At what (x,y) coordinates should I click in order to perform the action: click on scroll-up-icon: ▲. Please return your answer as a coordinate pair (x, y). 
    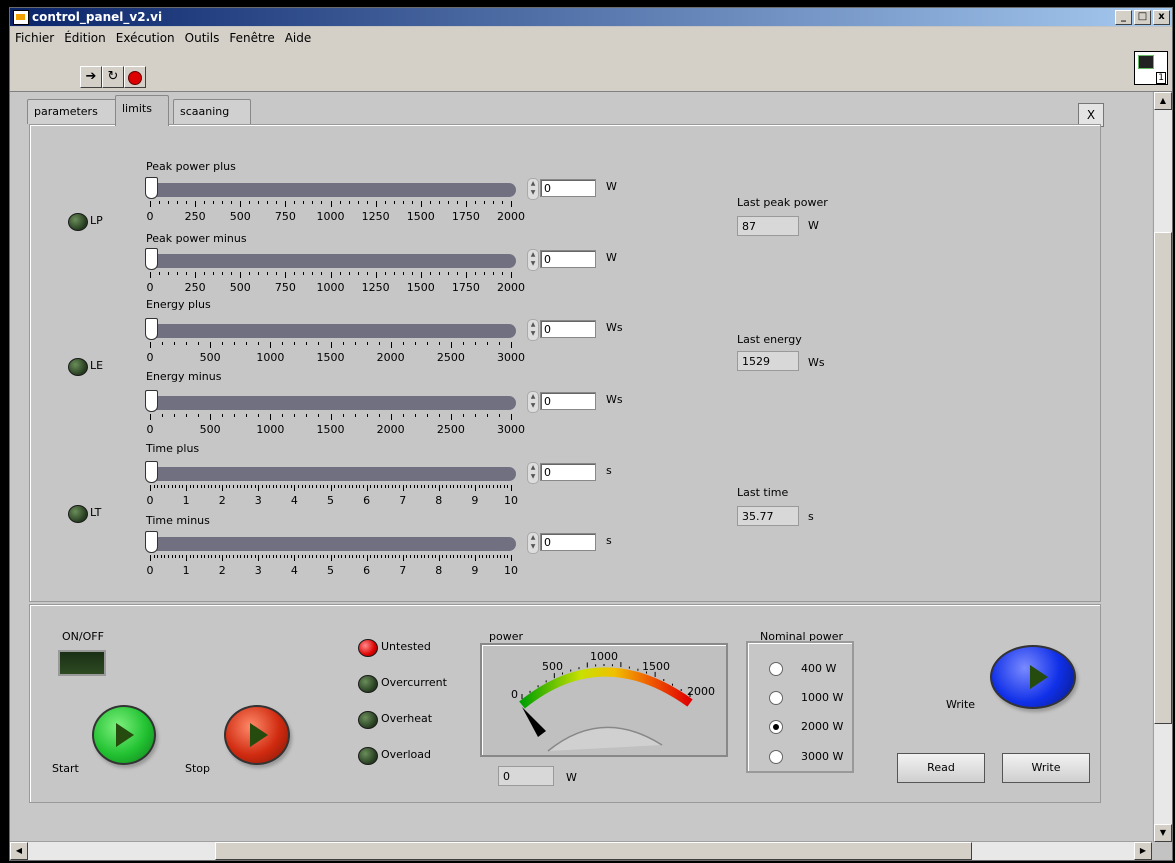
    Looking at the image, I should click on (1163, 101).